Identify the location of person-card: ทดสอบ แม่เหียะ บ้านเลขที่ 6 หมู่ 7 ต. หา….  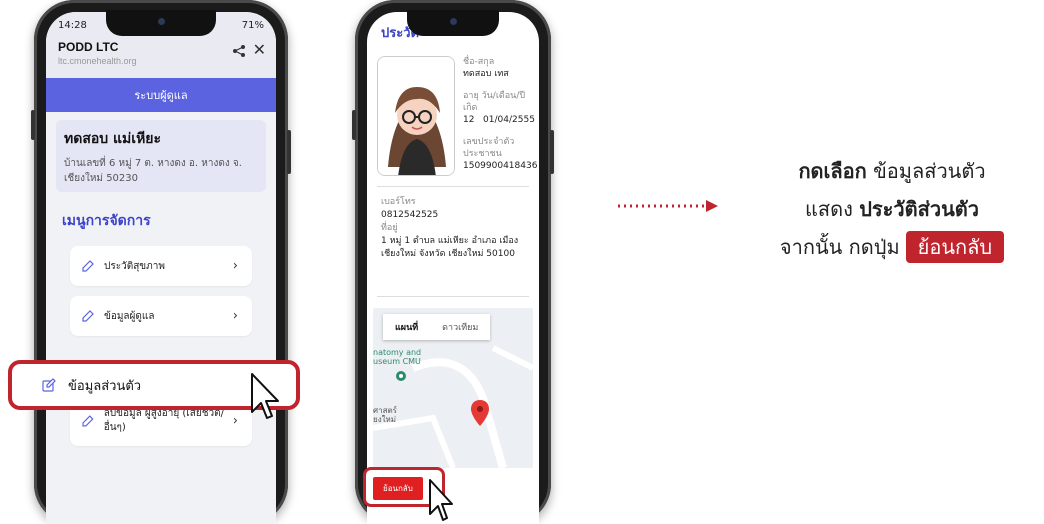
(161, 156).